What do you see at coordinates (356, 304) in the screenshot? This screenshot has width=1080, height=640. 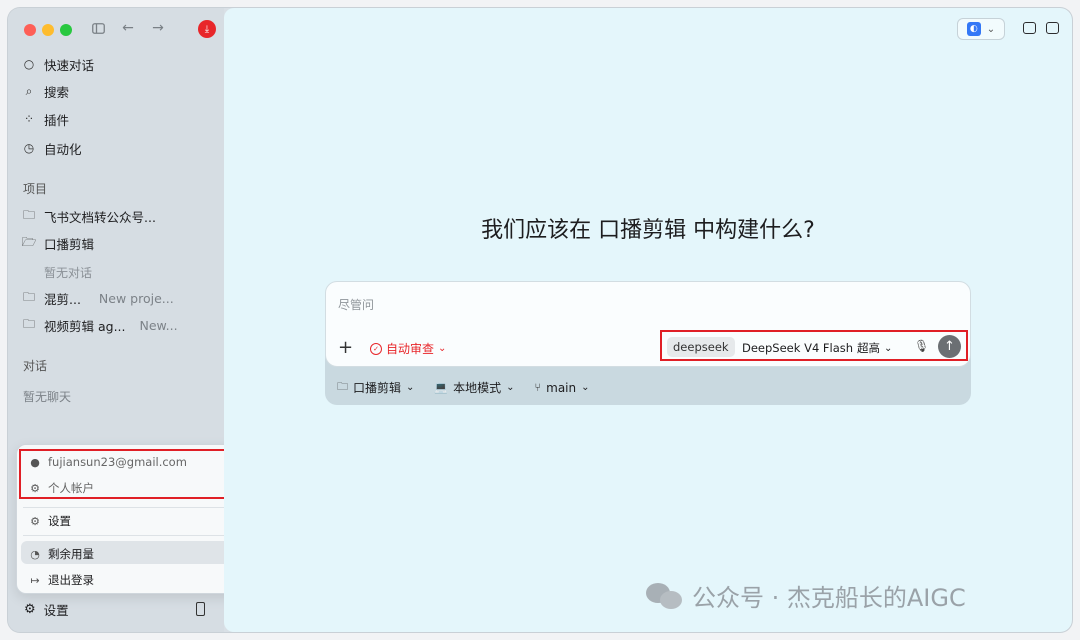 I see `prompt-input: 尽管问` at bounding box center [356, 304].